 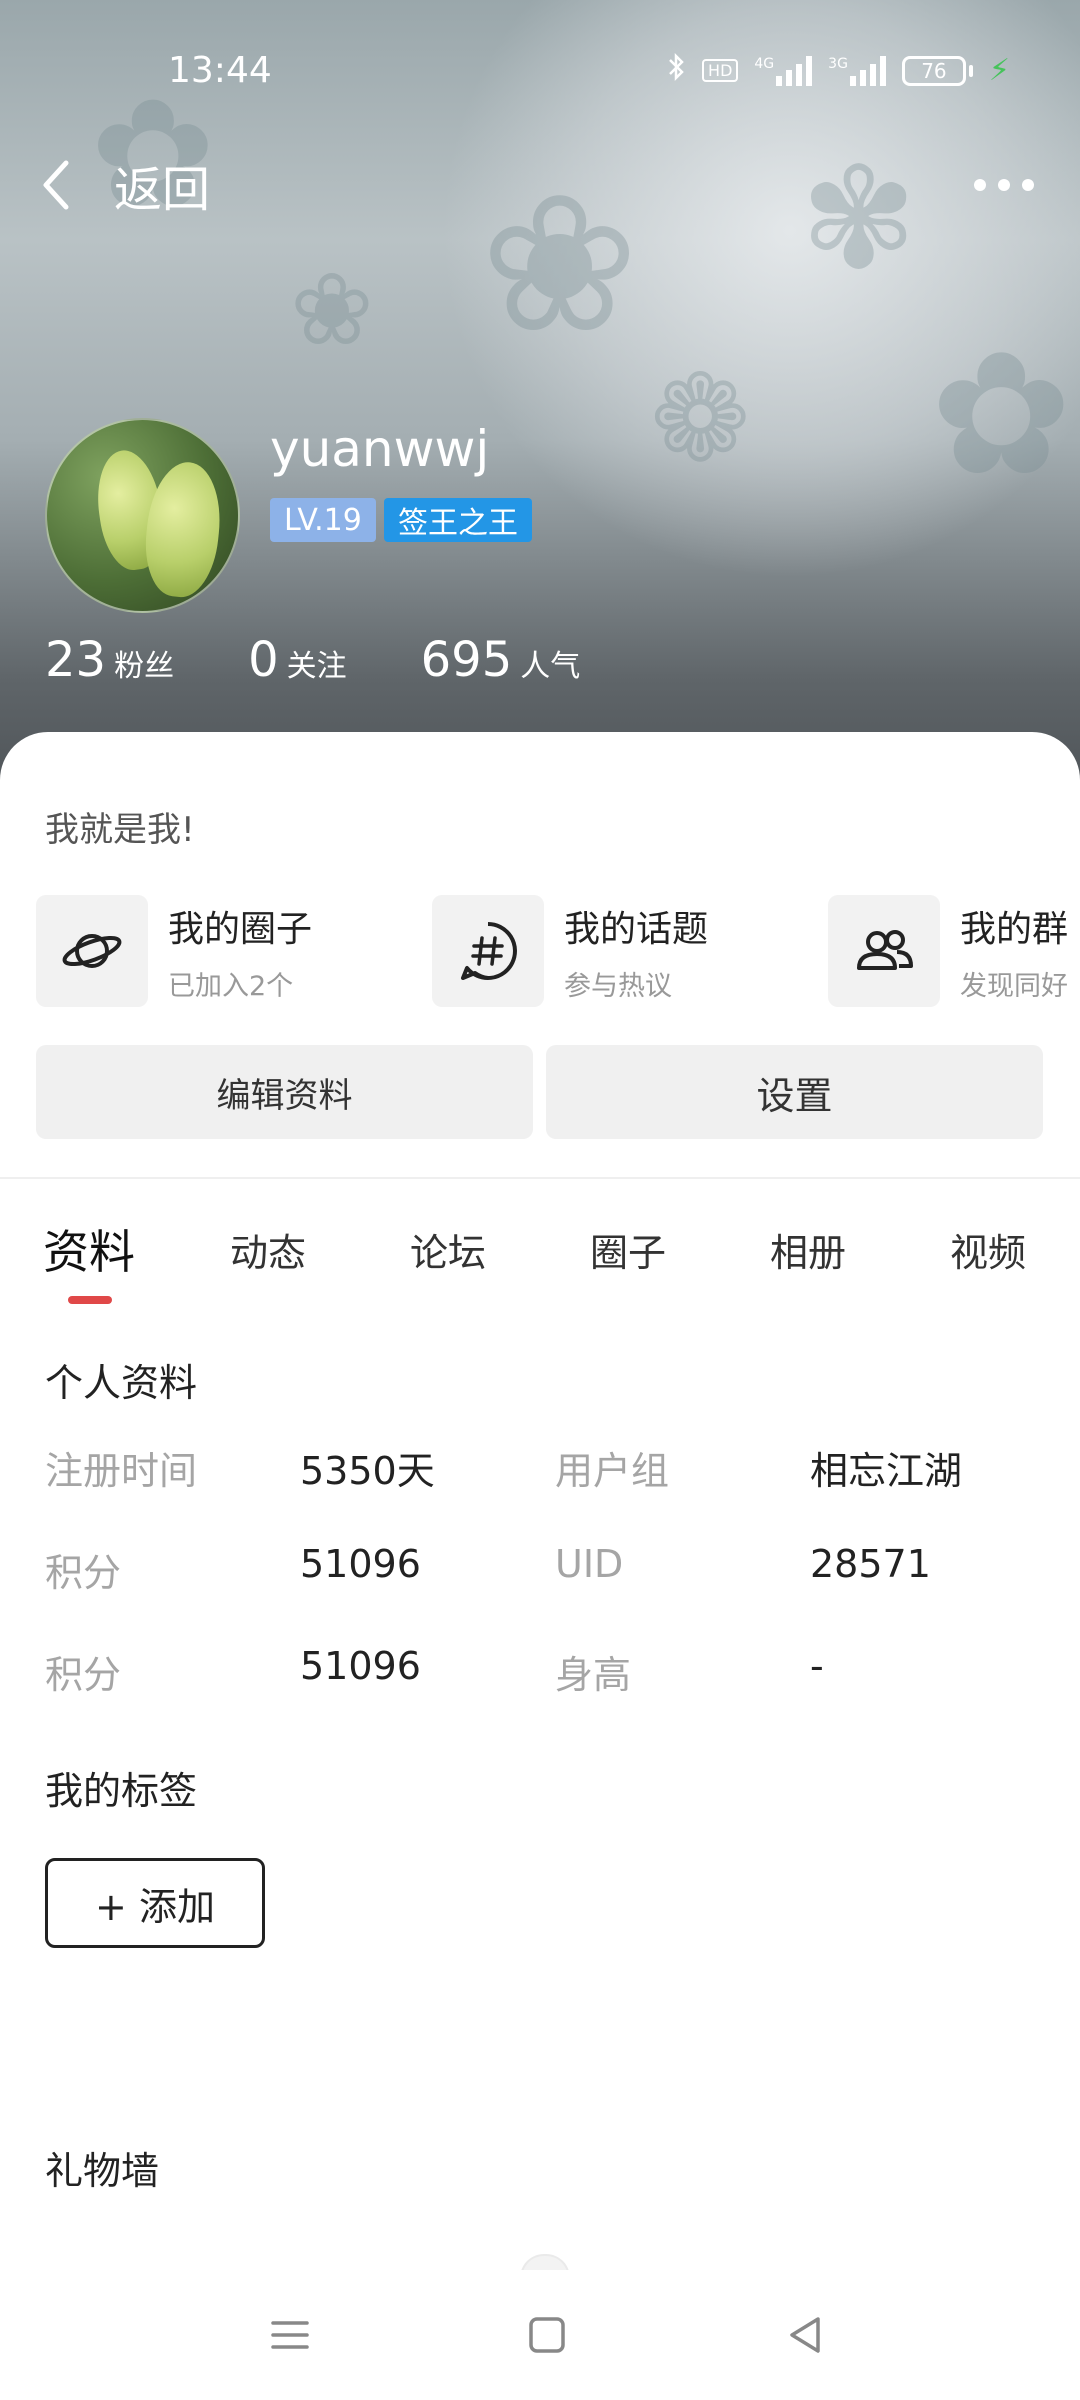 I want to click on info-value-register-time: 5350天, so click(x=367, y=1471).